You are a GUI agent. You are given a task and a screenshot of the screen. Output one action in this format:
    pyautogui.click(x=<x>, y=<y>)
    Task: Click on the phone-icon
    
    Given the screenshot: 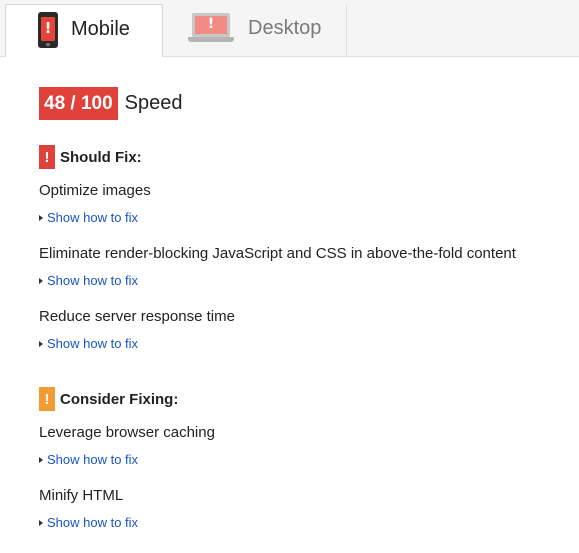 What is the action you would take?
    pyautogui.click(x=48, y=30)
    